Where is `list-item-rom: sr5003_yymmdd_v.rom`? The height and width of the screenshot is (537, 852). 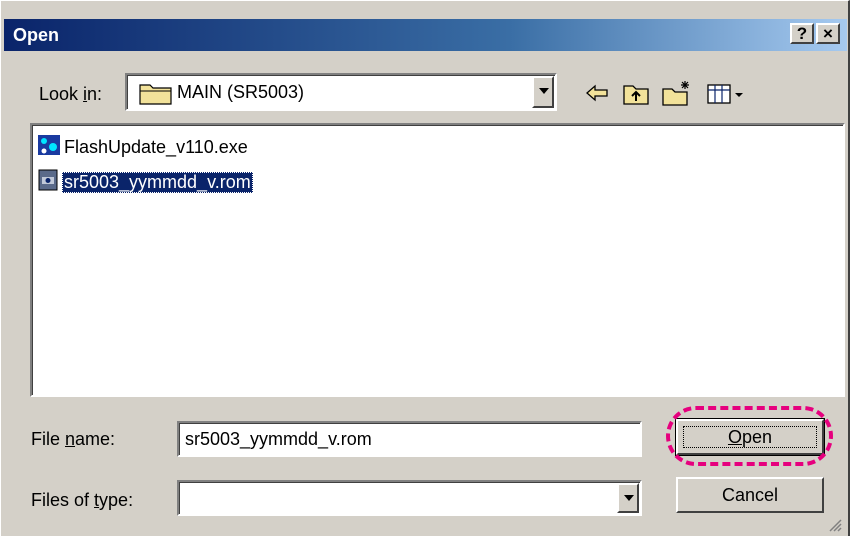 list-item-rom: sr5003_yymmdd_v.rom is located at coordinates (144, 182).